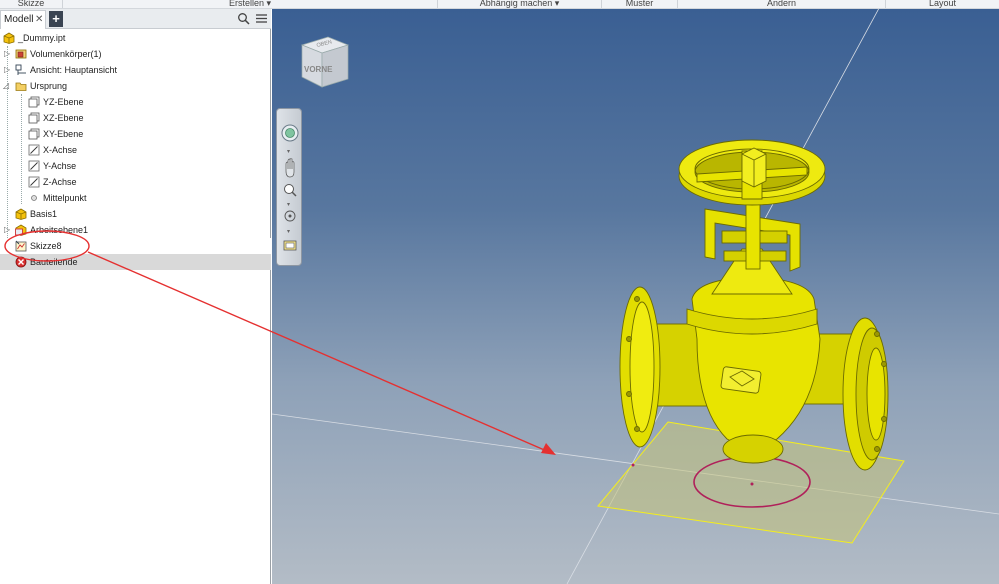 The width and height of the screenshot is (999, 584). What do you see at coordinates (21, 54) in the screenshot?
I see `solid-bodies-icon` at bounding box center [21, 54].